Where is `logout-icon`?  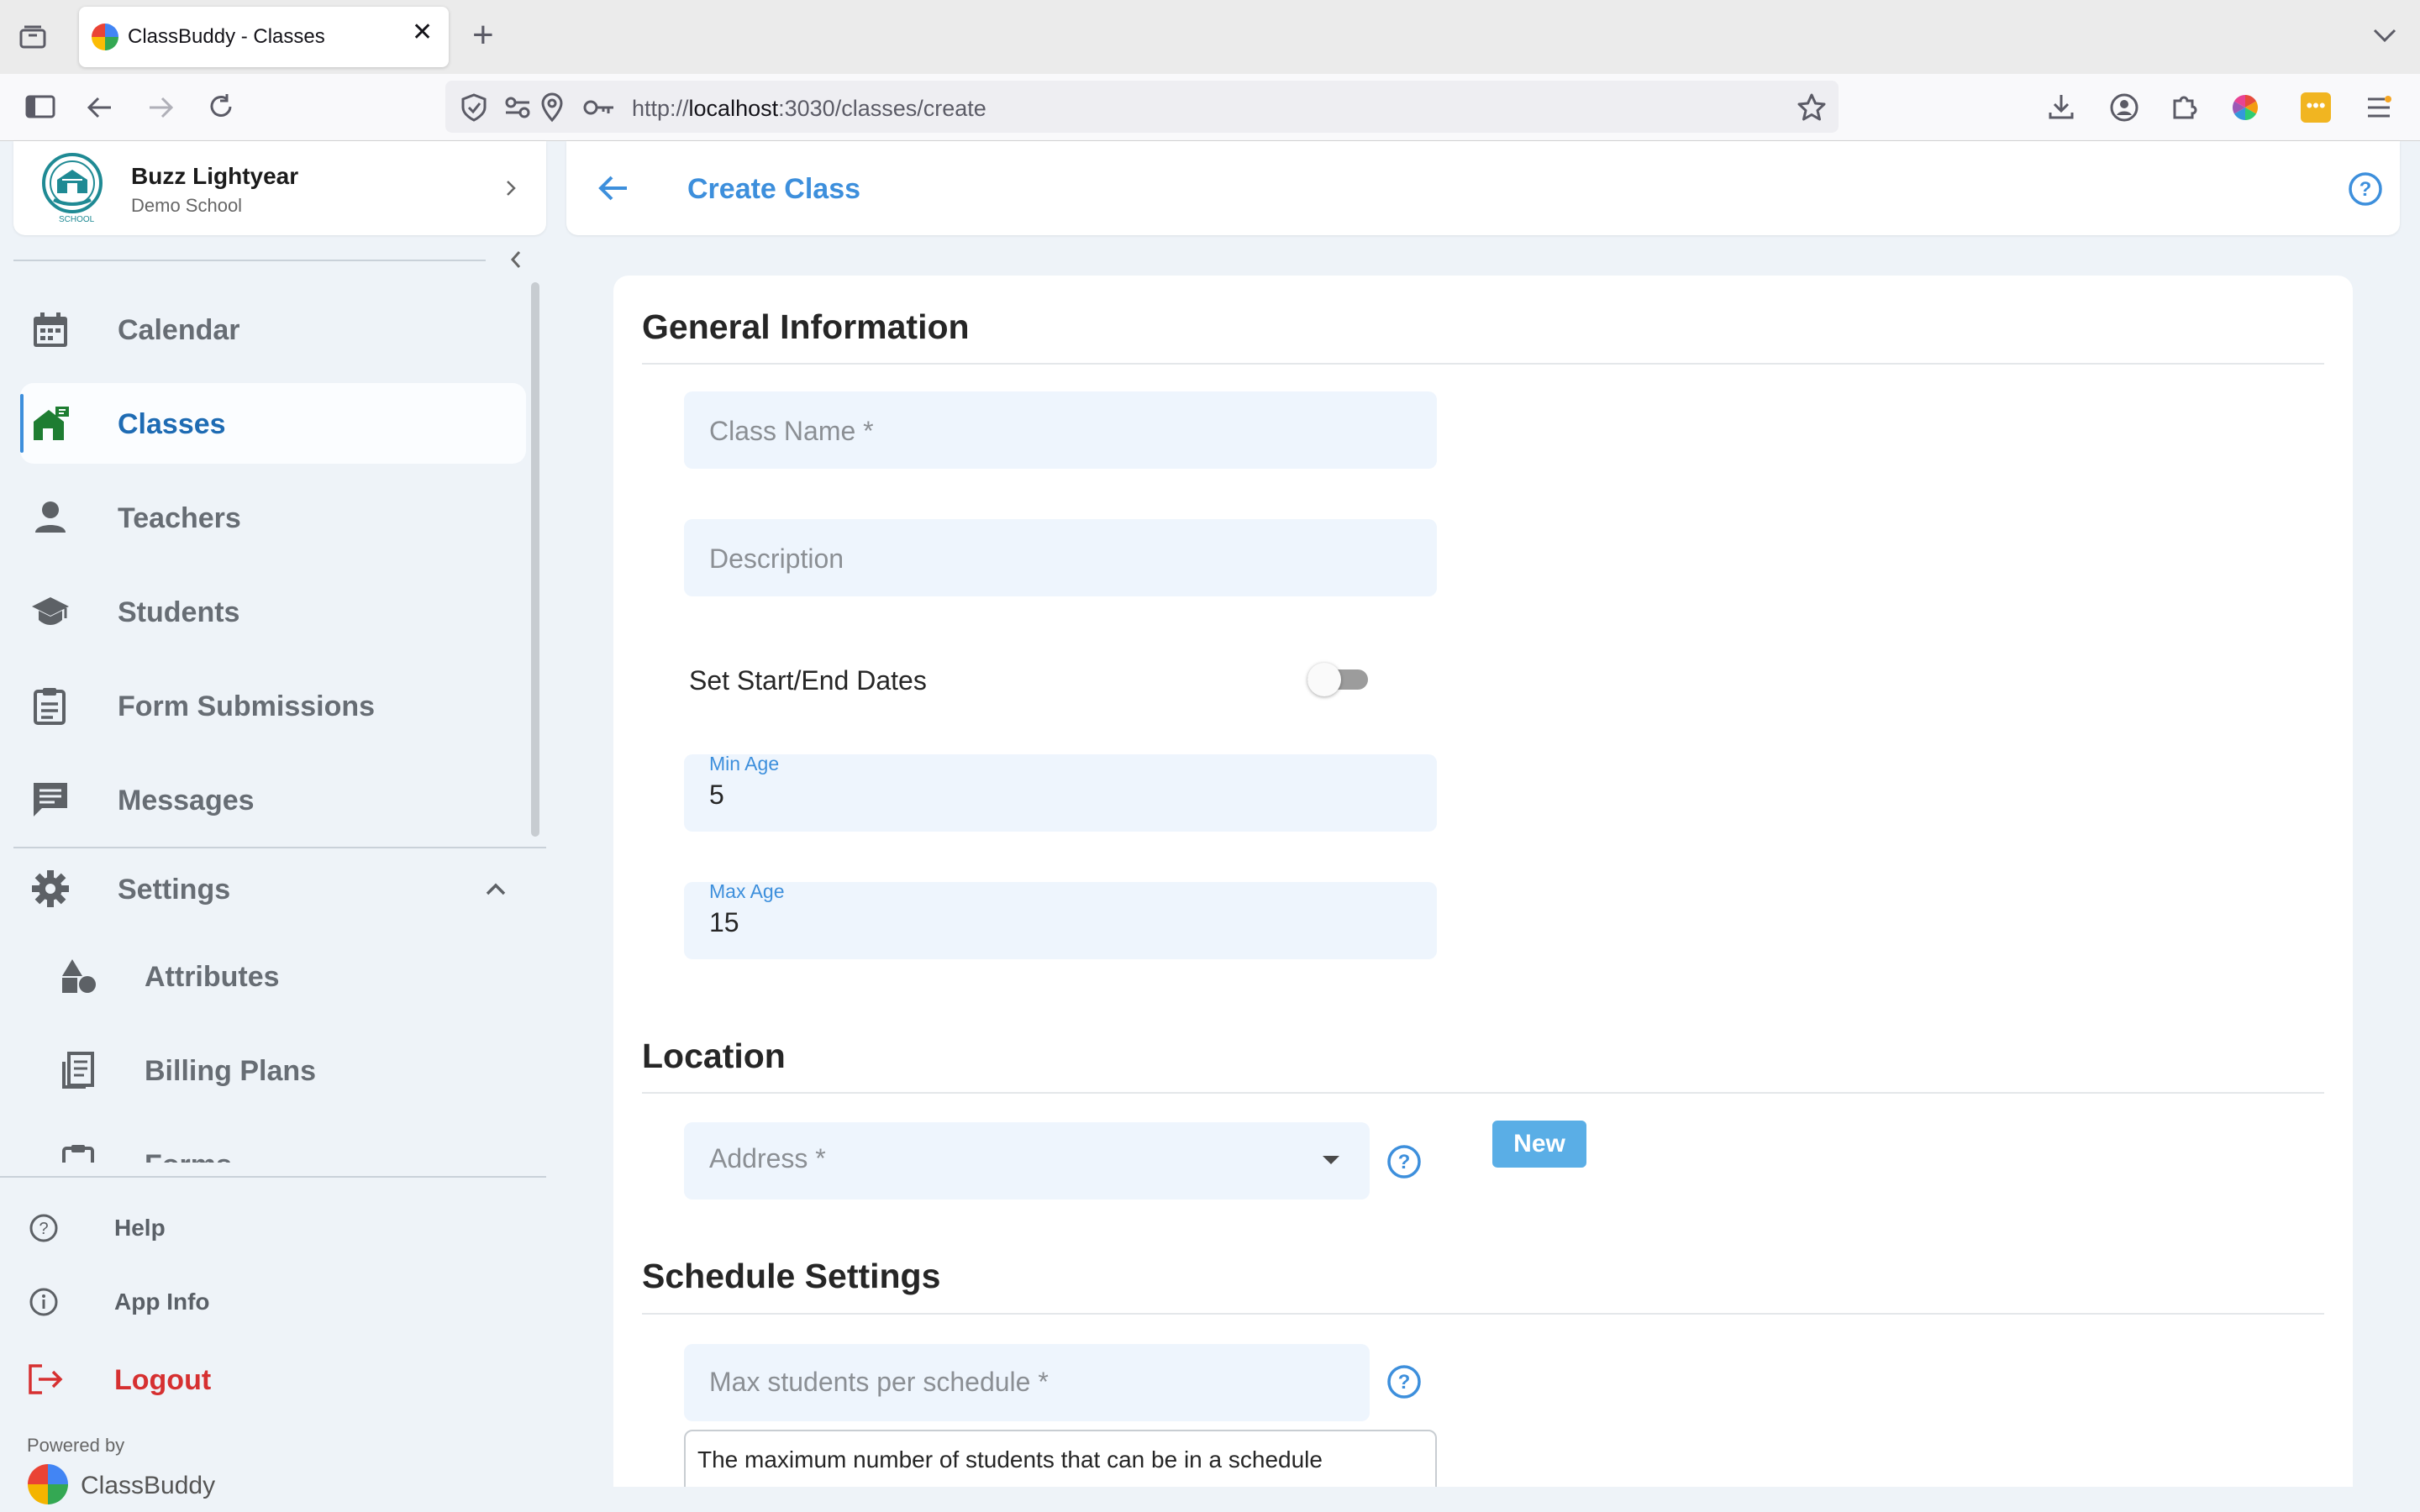
logout-icon is located at coordinates (45, 1381).